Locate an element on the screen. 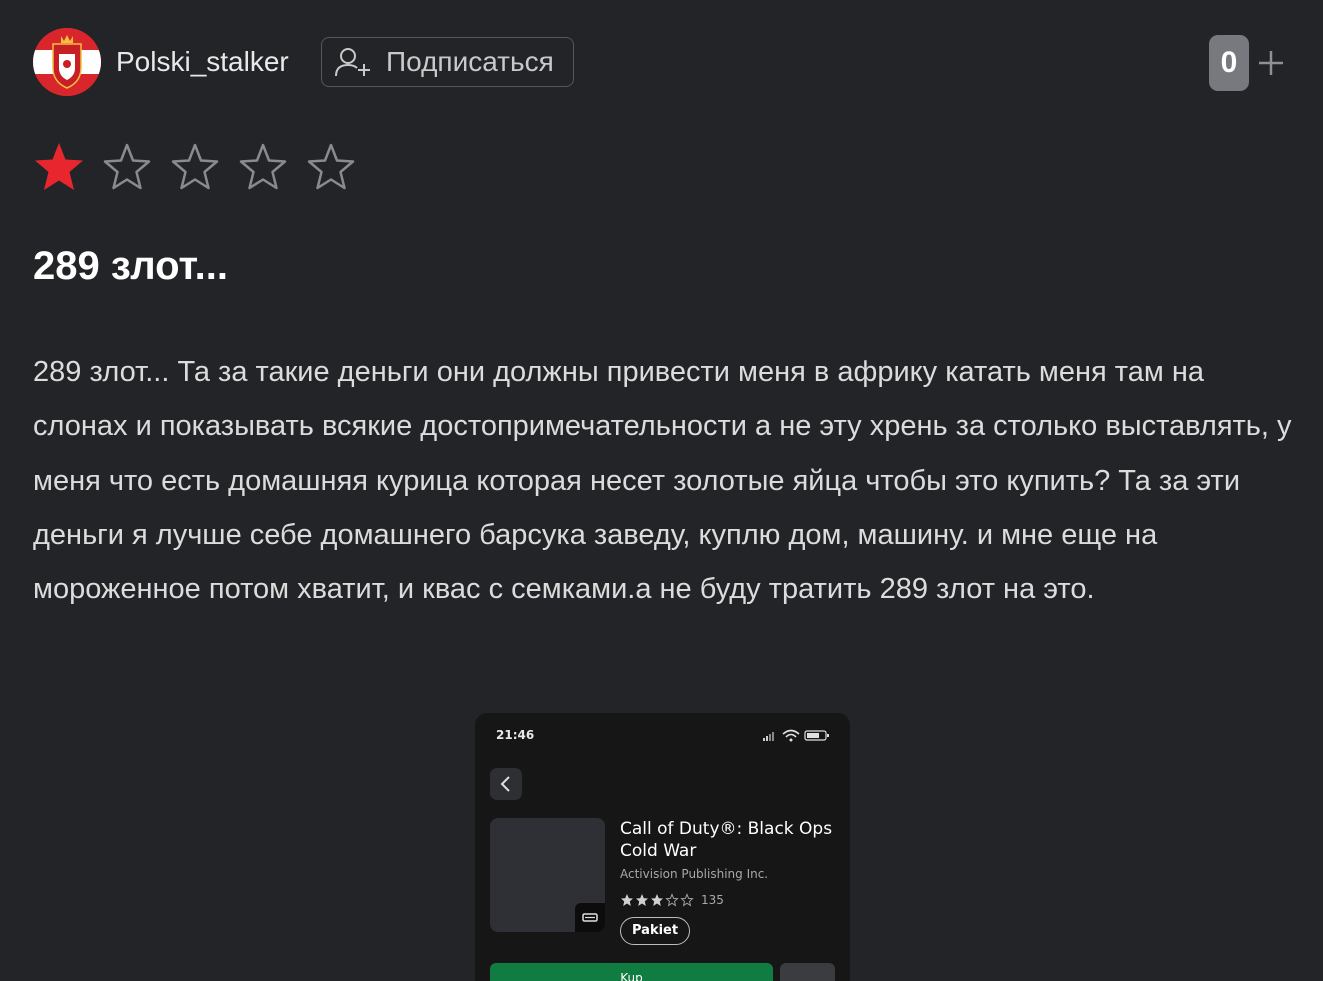 Image resolution: width=1323 pixels, height=981 pixels. add-user-icon is located at coordinates (352, 62).